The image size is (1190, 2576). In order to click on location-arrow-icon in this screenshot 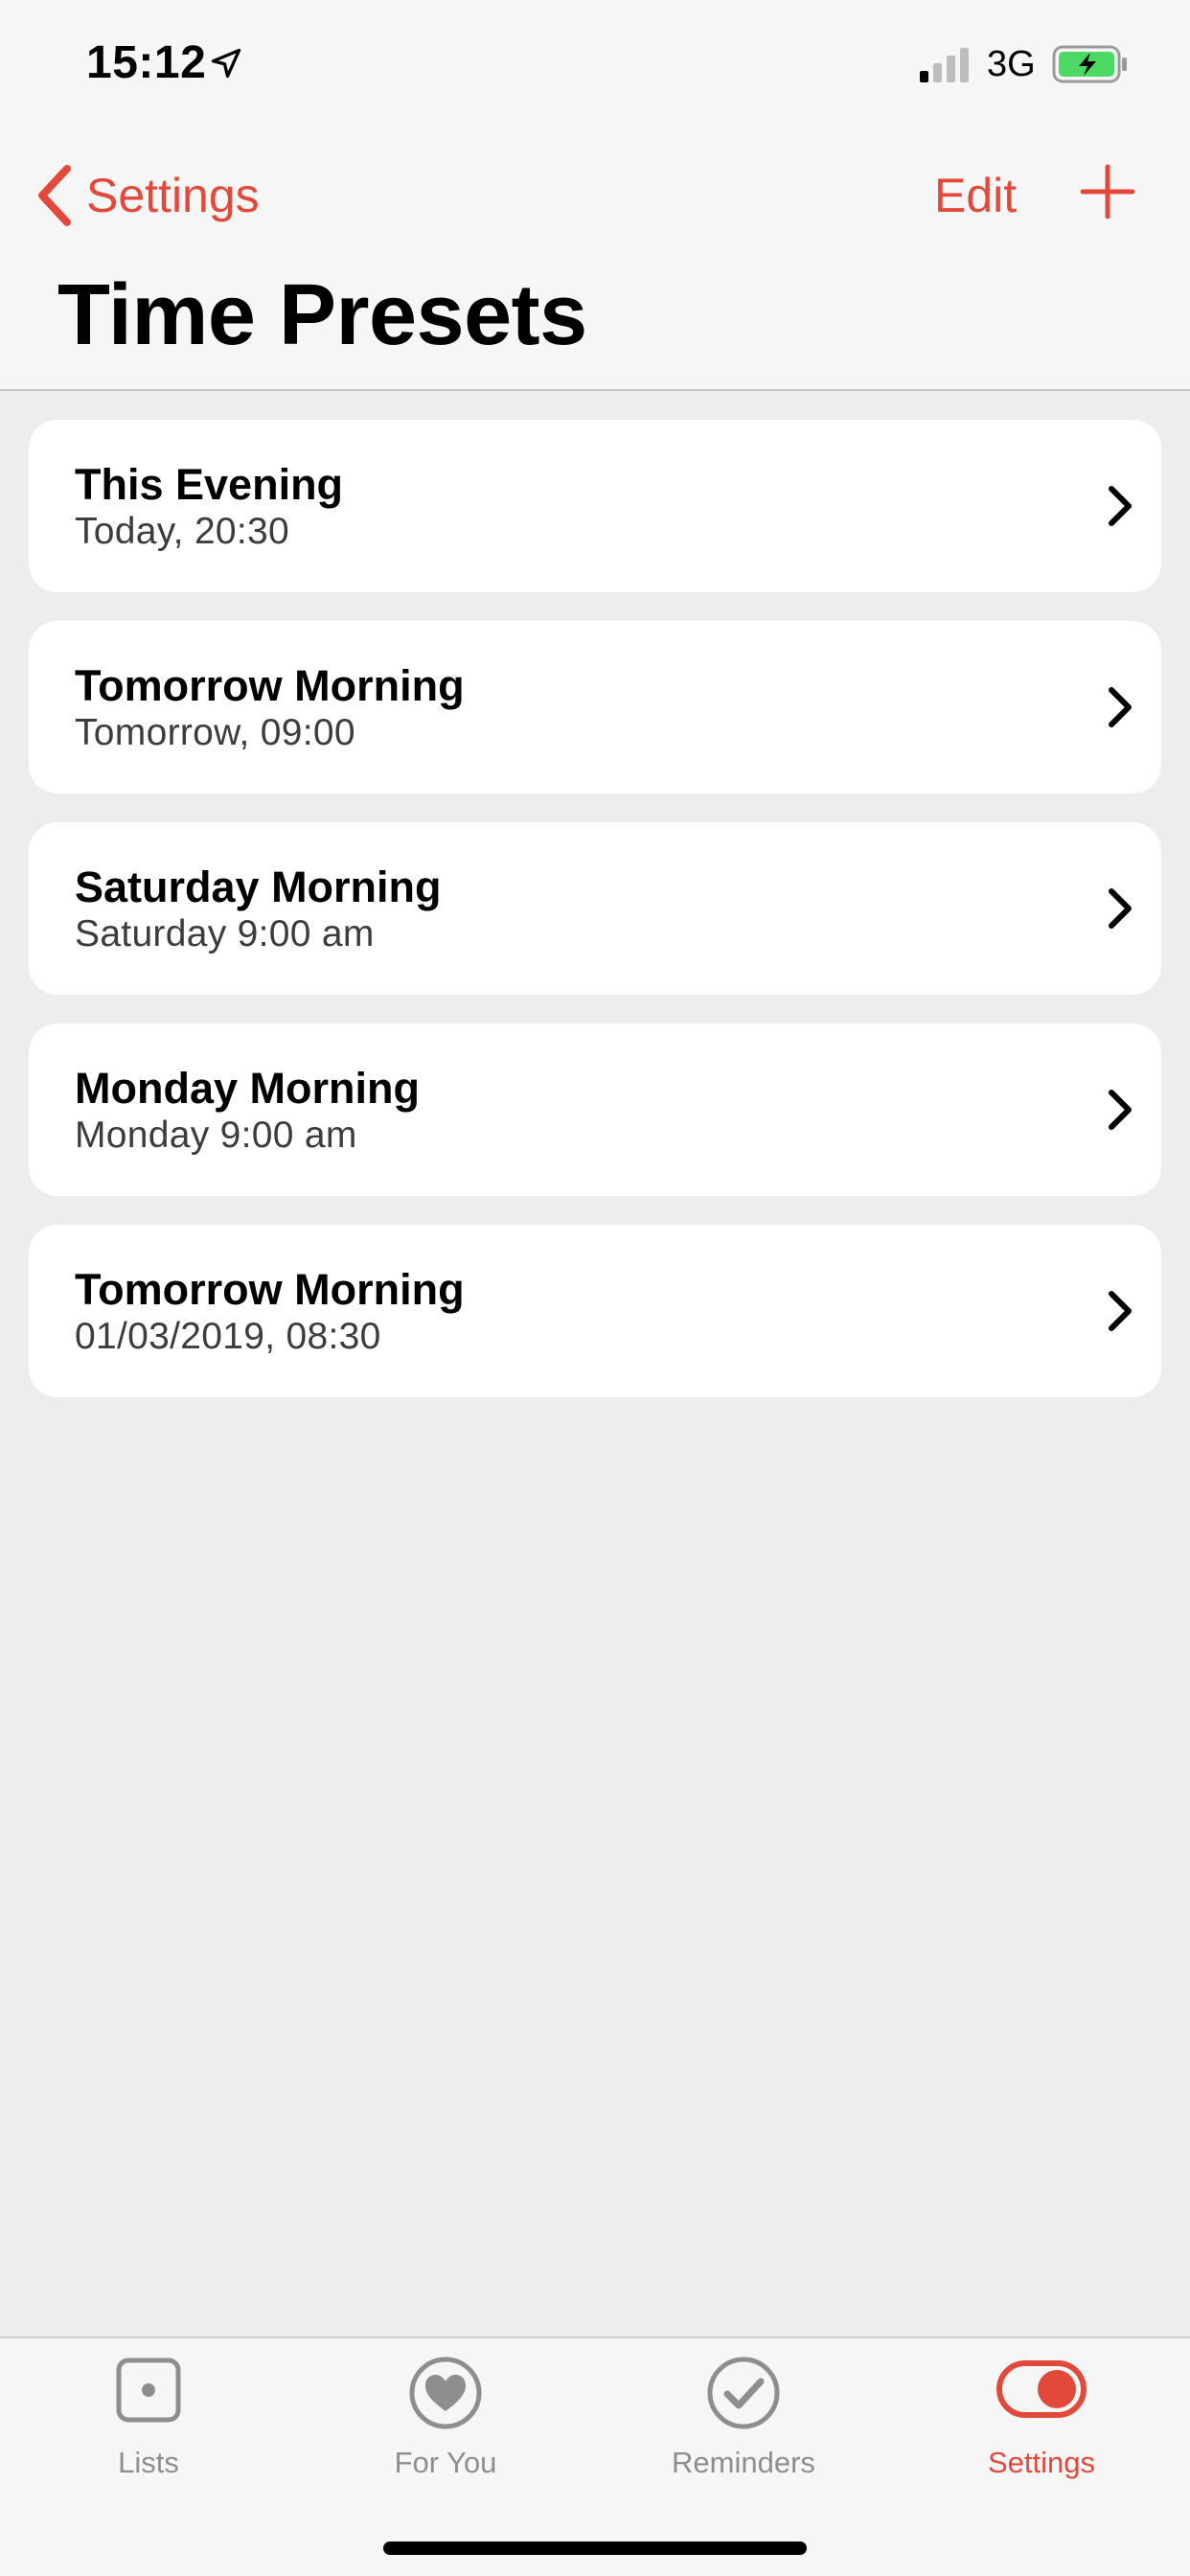, I will do `click(226, 63)`.